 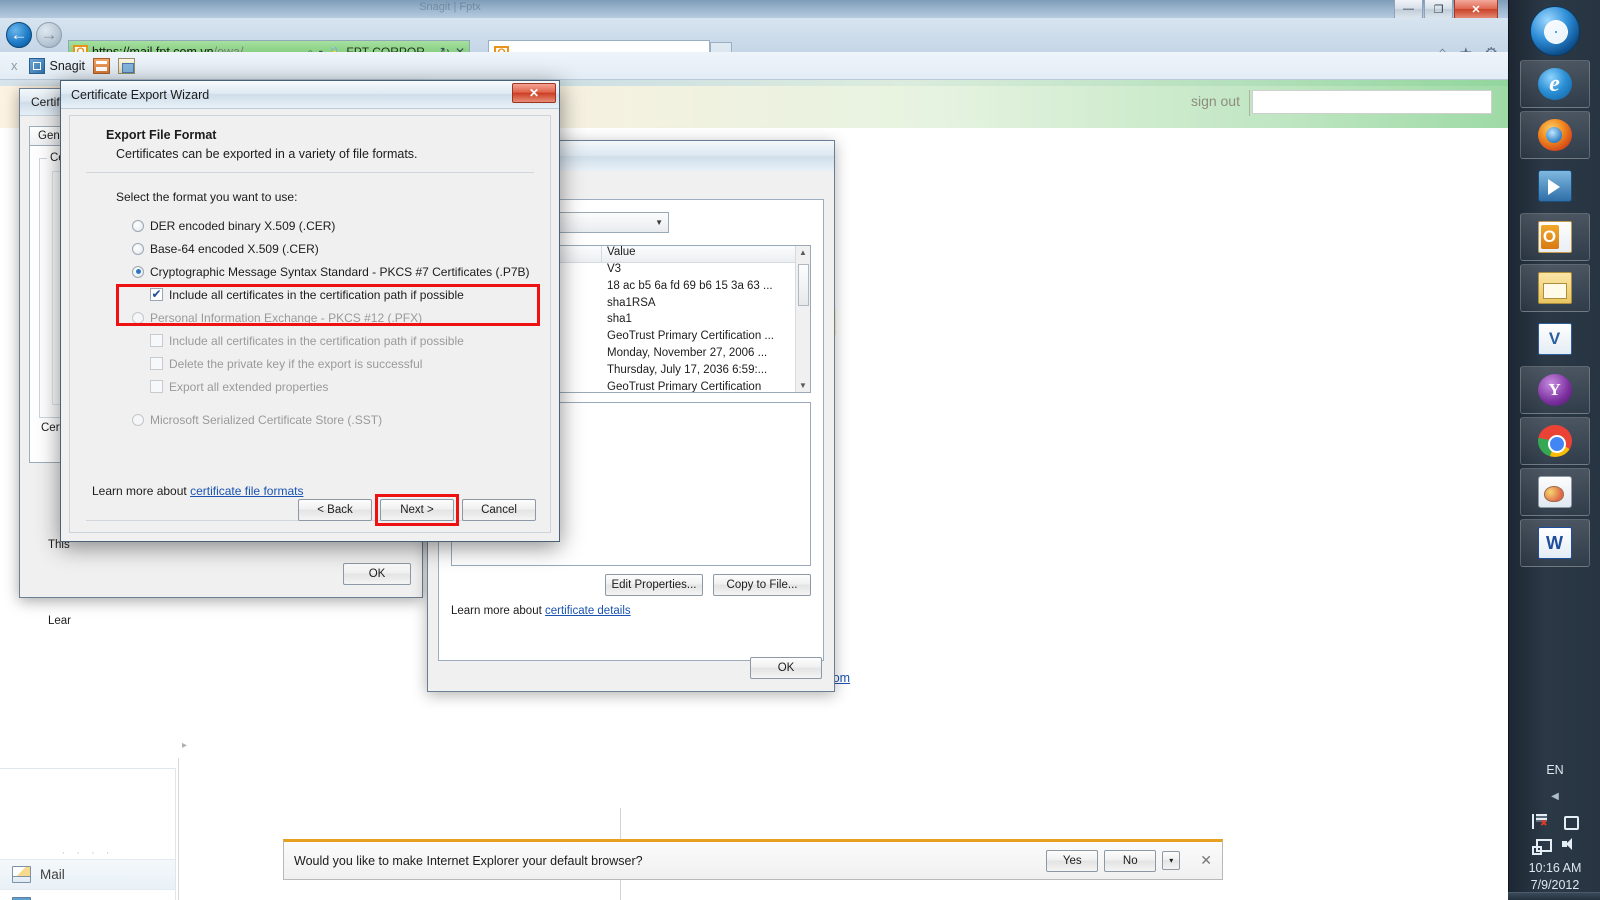 I want to click on close-toolbar-icon: x, so click(x=14, y=65).